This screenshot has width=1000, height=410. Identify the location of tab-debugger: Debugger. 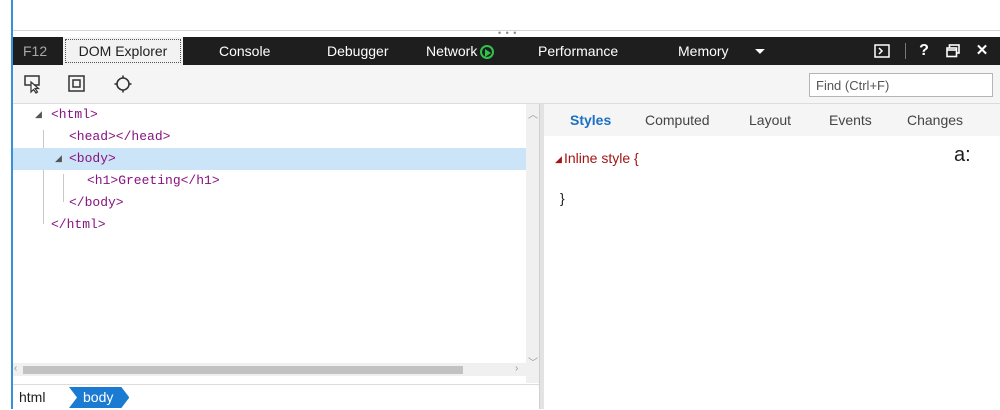
(358, 51).